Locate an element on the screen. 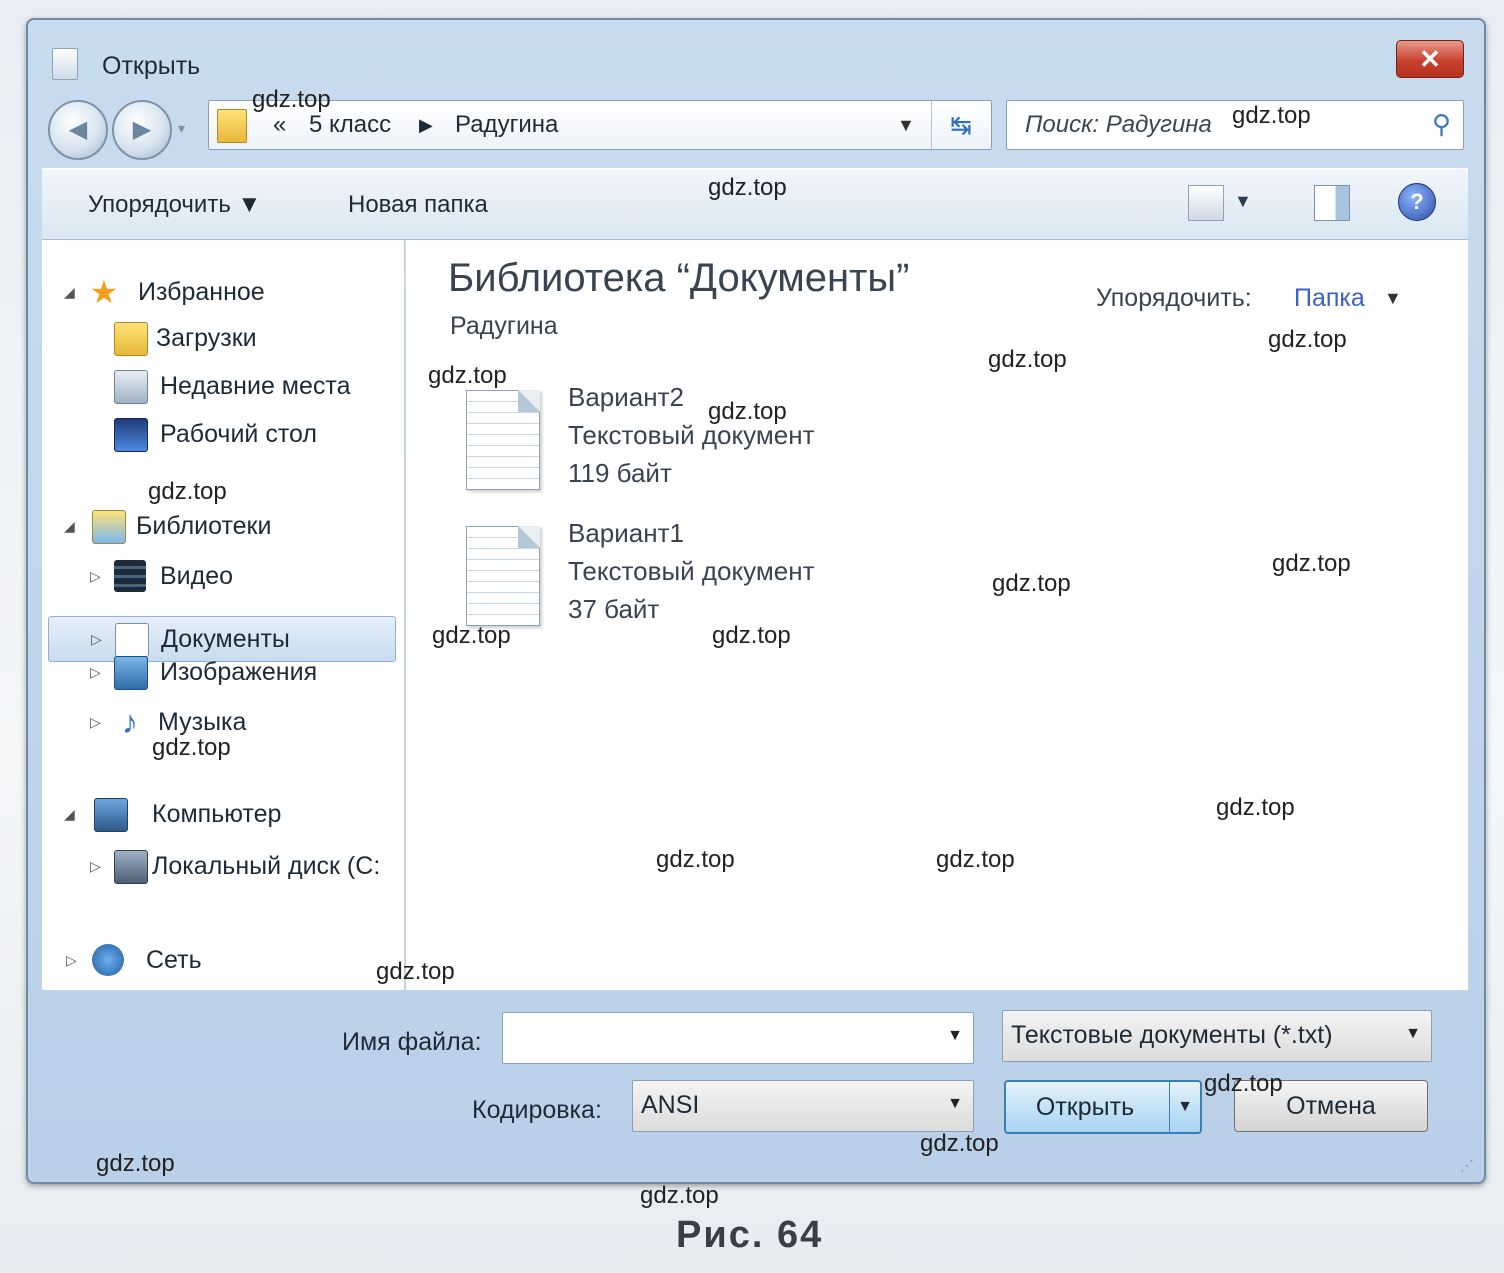 The height and width of the screenshot is (1273, 1504). file-name: Вариант1 is located at coordinates (626, 533).